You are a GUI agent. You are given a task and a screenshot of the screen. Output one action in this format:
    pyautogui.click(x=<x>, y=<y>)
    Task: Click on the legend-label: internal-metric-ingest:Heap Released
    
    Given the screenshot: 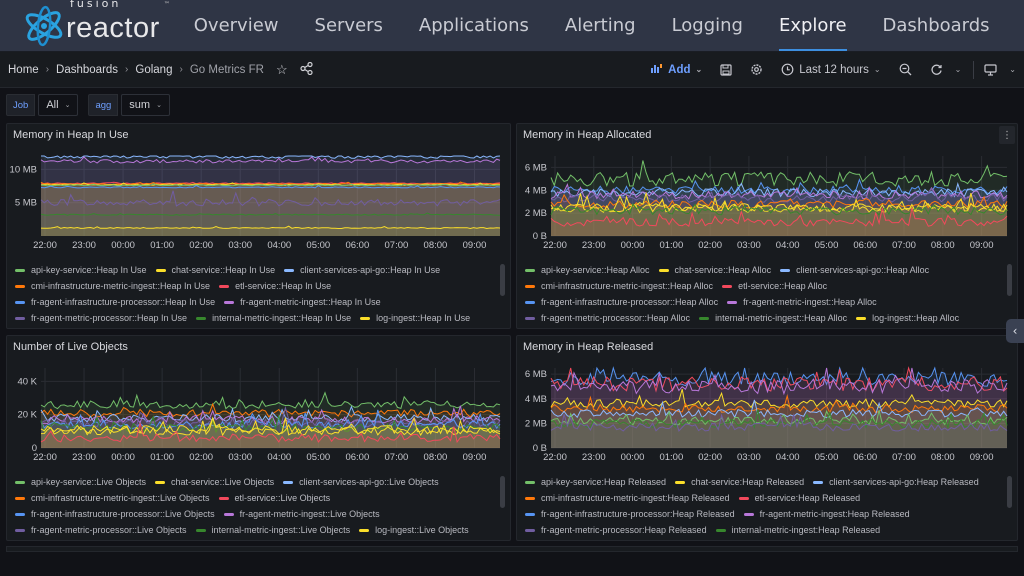 What is the action you would take?
    pyautogui.click(x=806, y=530)
    